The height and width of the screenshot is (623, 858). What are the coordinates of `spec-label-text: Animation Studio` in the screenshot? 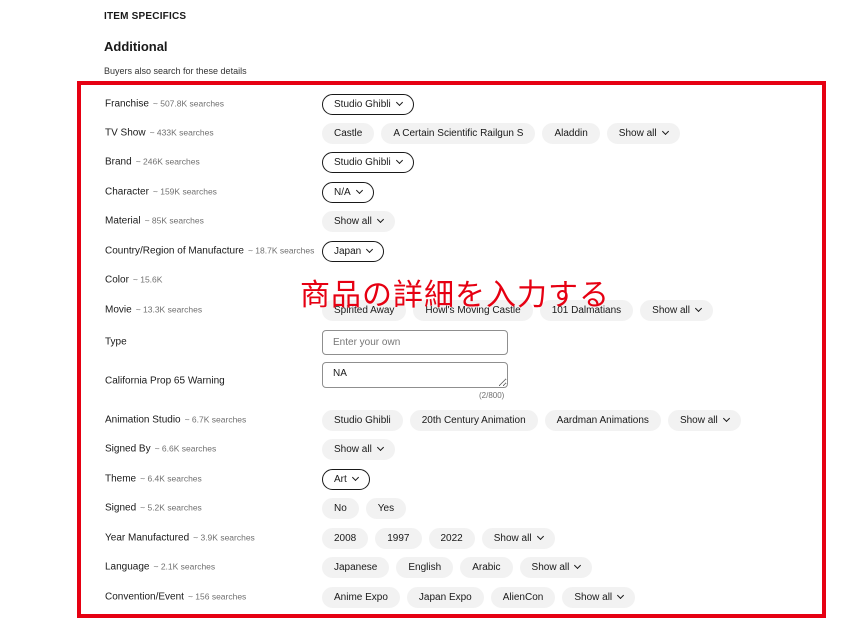 It's located at (143, 420).